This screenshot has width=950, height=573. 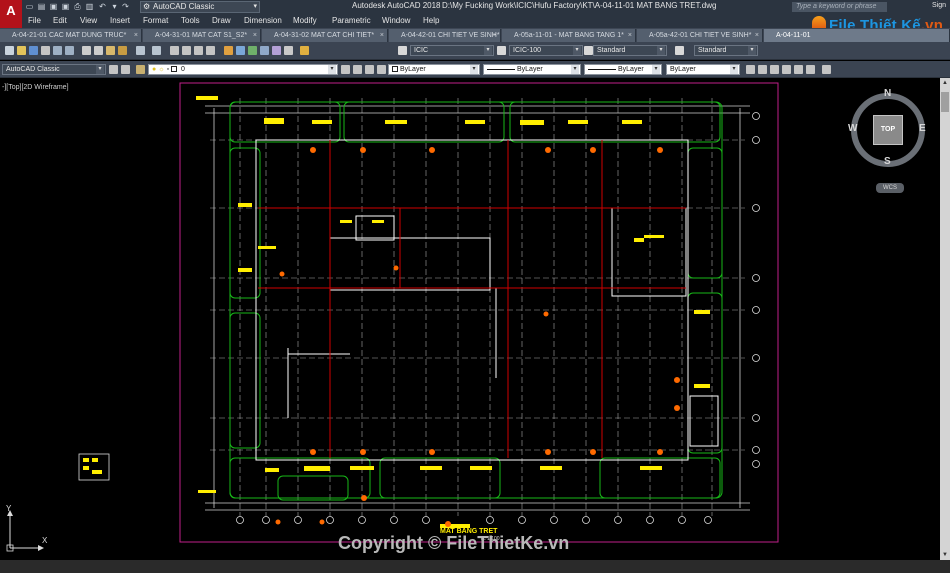 What do you see at coordinates (288, 50) in the screenshot?
I see `quickcalc-icon` at bounding box center [288, 50].